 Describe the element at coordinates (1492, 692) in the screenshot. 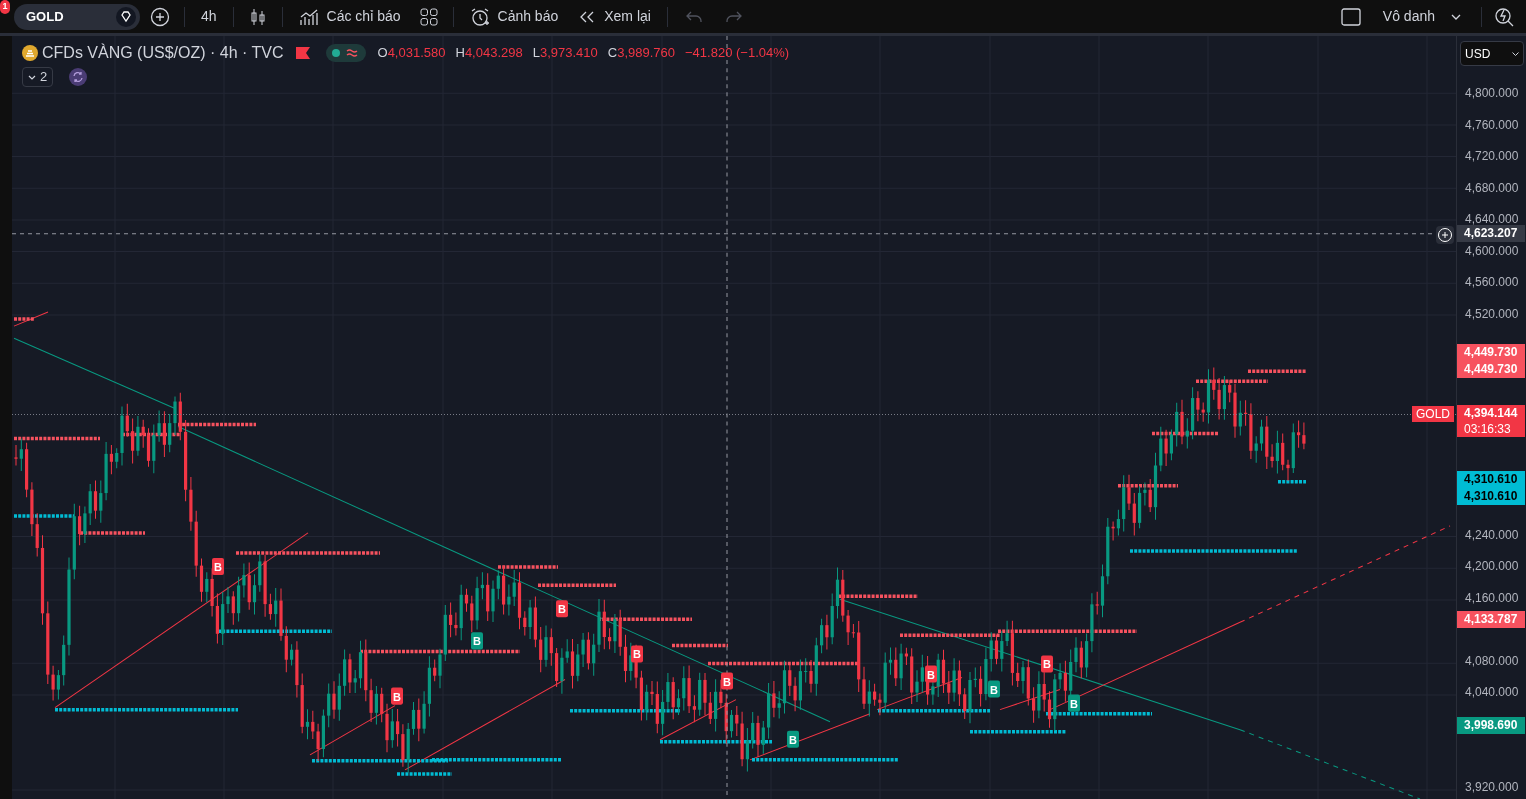

I see `price-axis-label: 4,040.000` at that location.